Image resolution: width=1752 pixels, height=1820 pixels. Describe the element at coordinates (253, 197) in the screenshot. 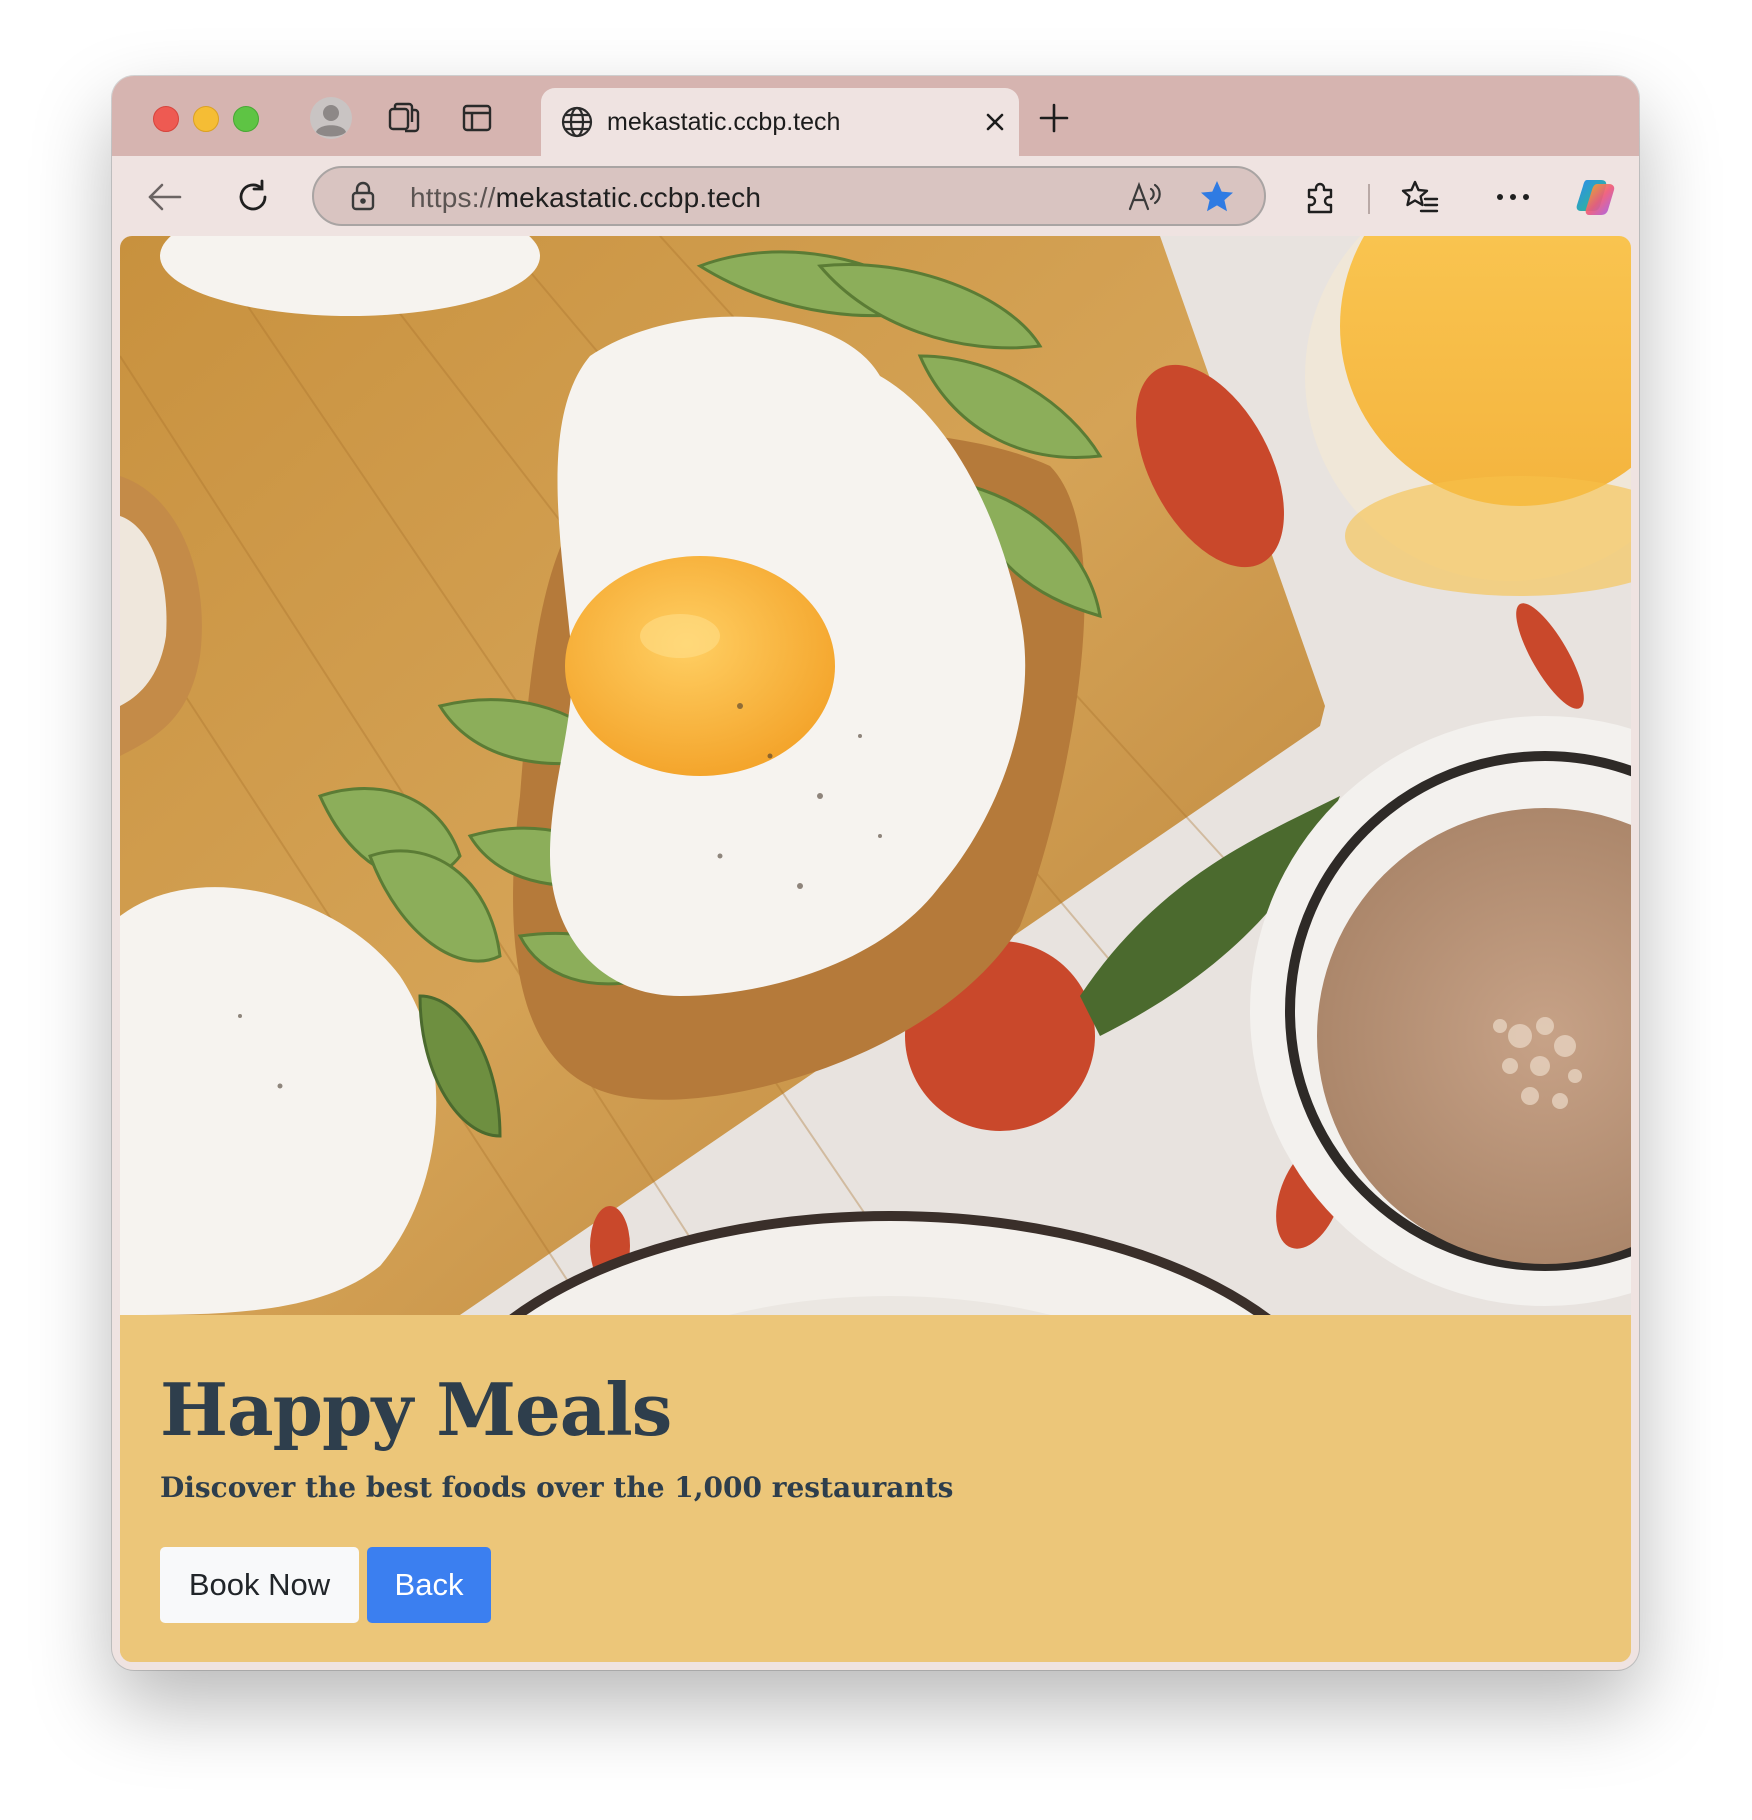

I see `refresh-icon` at that location.